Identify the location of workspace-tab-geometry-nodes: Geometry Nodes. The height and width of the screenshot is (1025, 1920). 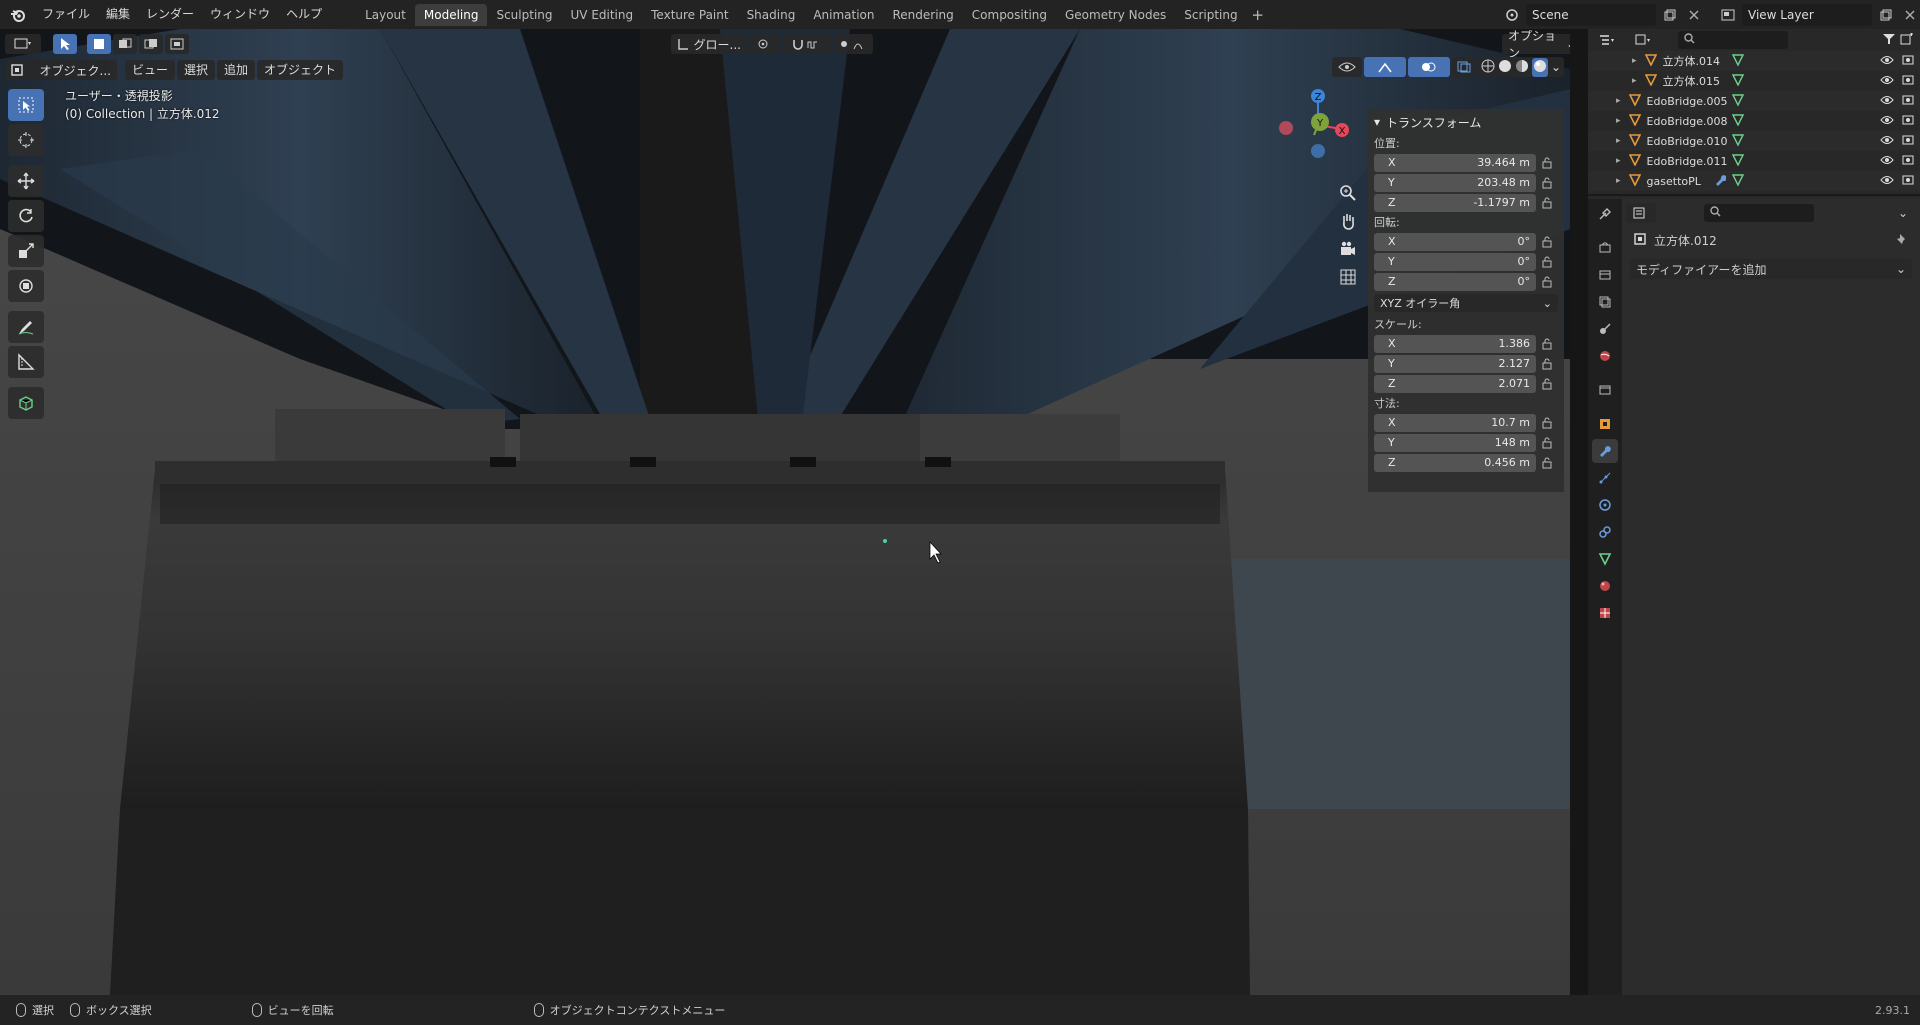
(1115, 15).